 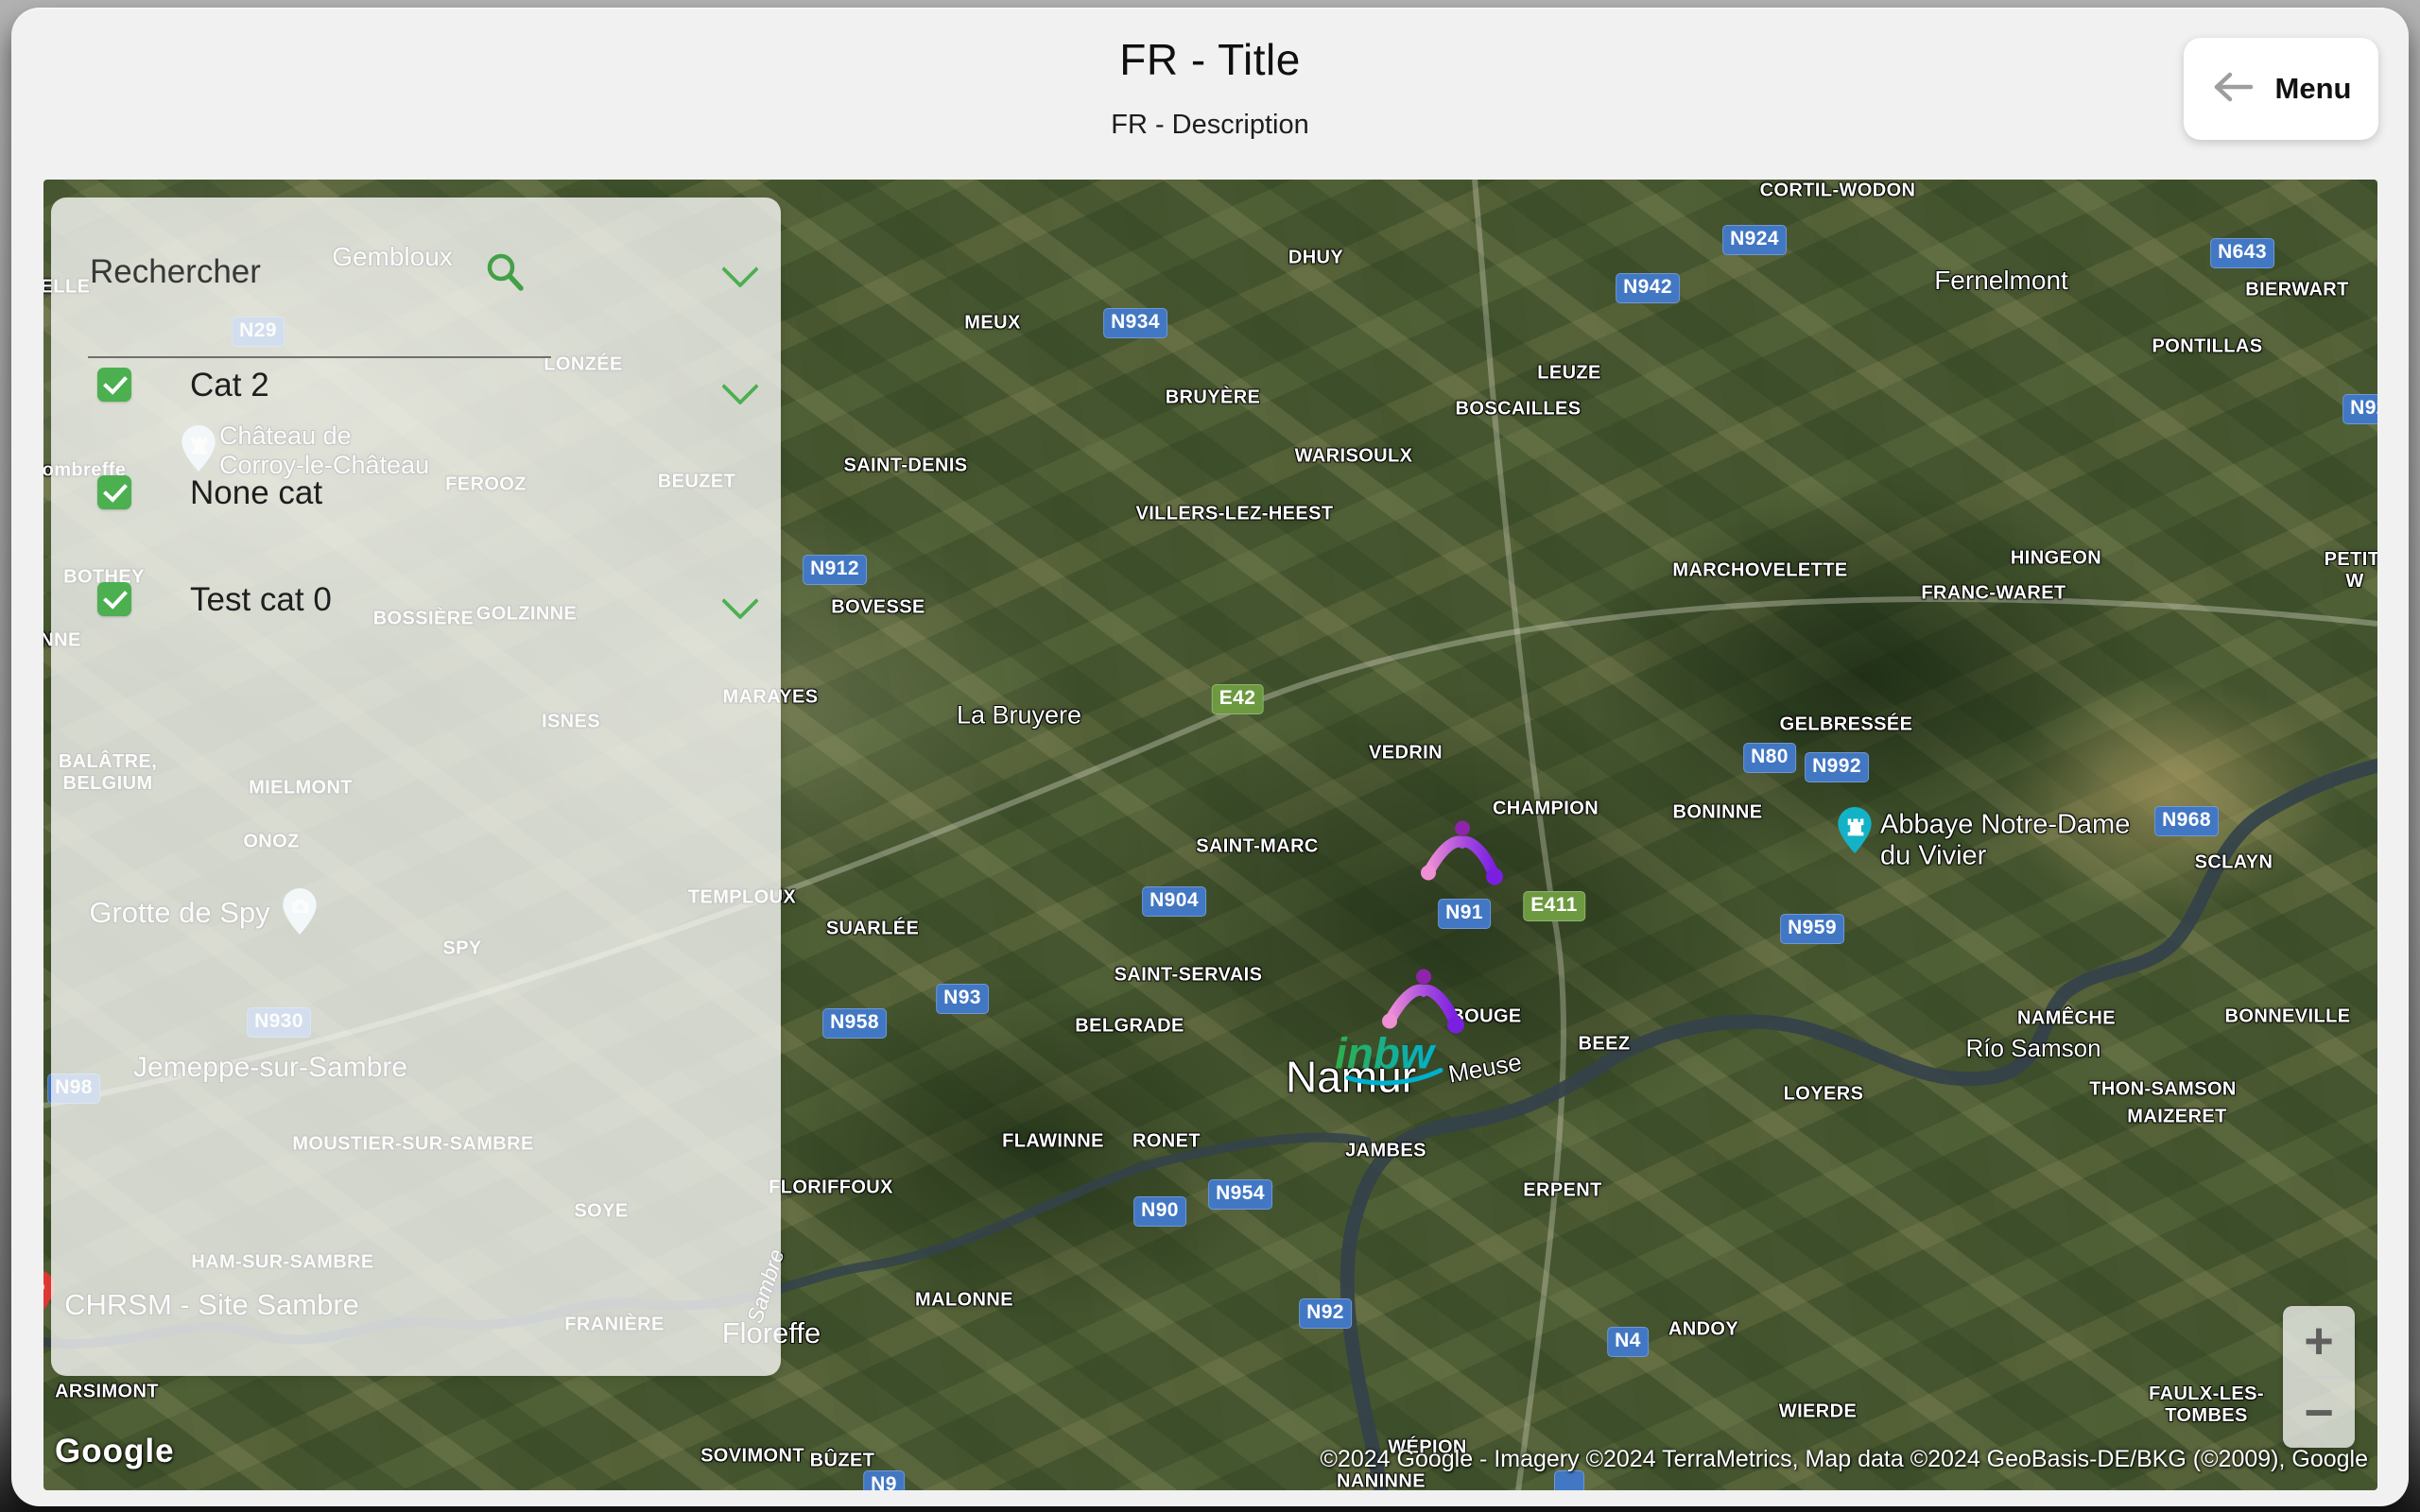 I want to click on zoom-out-button: −, so click(x=2319, y=1413).